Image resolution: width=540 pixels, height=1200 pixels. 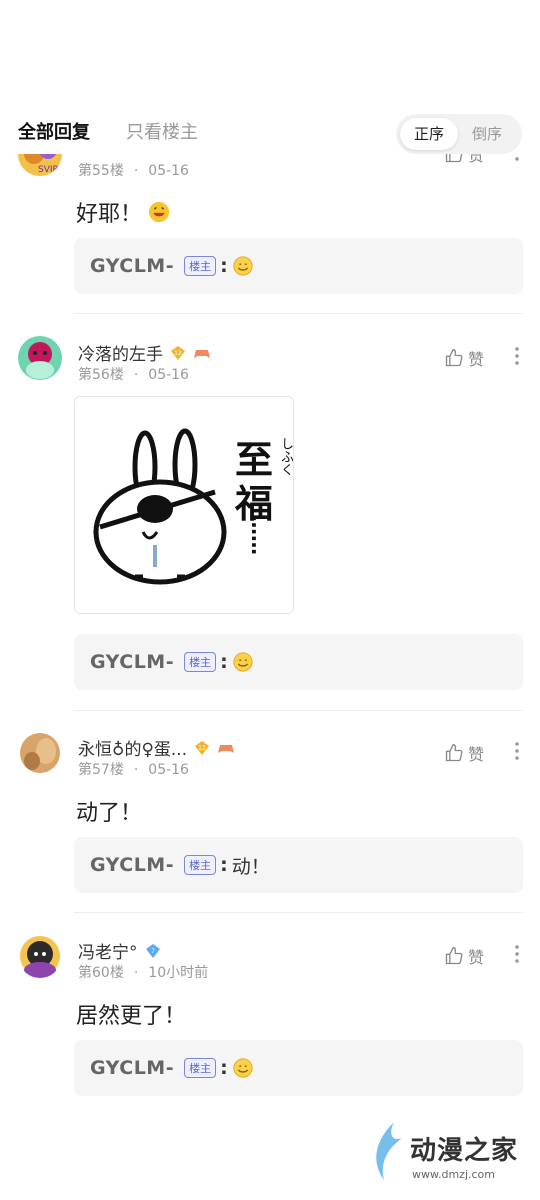 I want to click on level-badge-icon: 7, so click(x=152, y=950).